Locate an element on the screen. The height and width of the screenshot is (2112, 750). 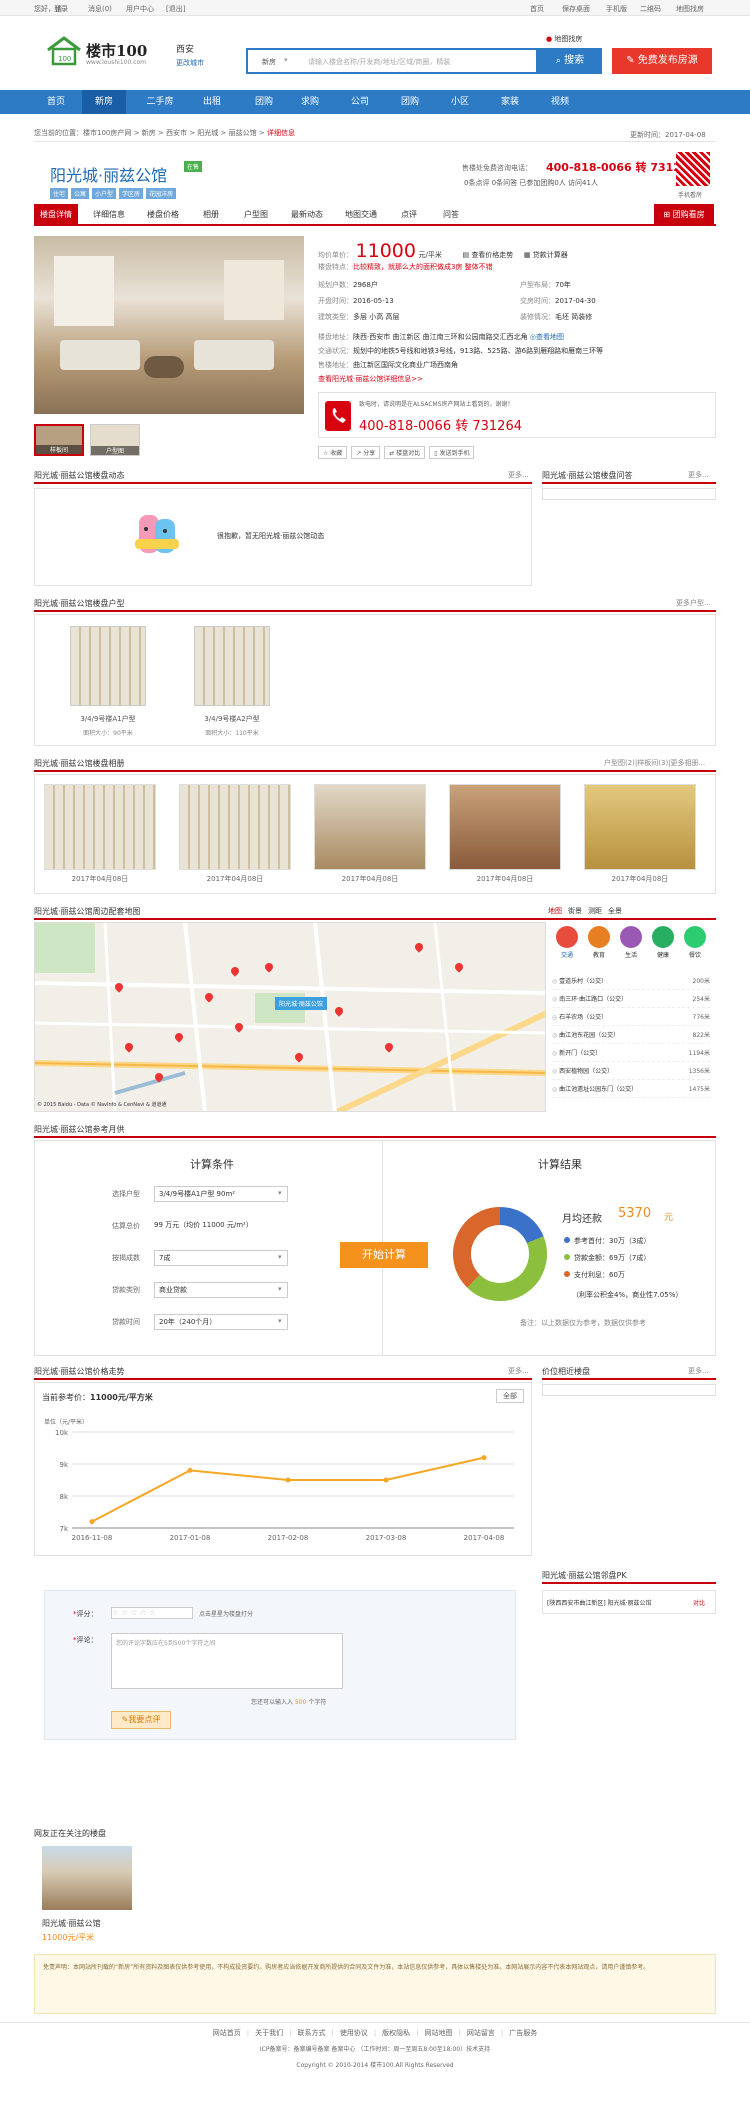
more-info-link: 查看阳光城·丽兹公馆详细信息>> is located at coordinates (370, 379).